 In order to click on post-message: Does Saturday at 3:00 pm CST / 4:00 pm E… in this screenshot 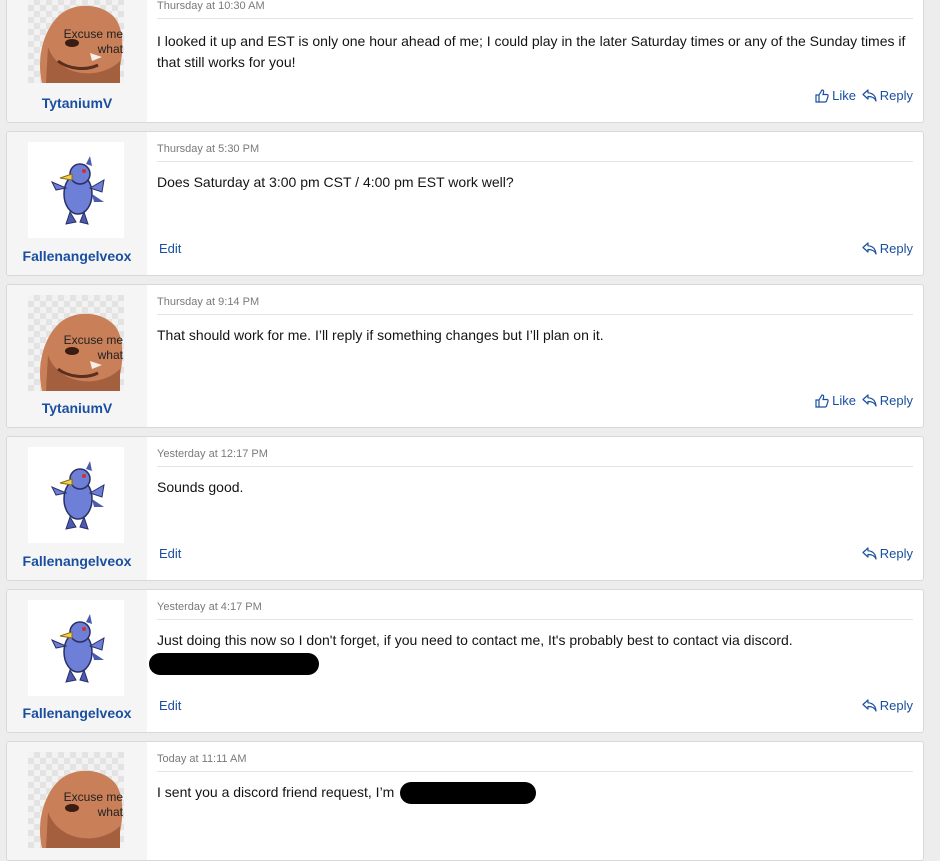, I will do `click(335, 182)`.